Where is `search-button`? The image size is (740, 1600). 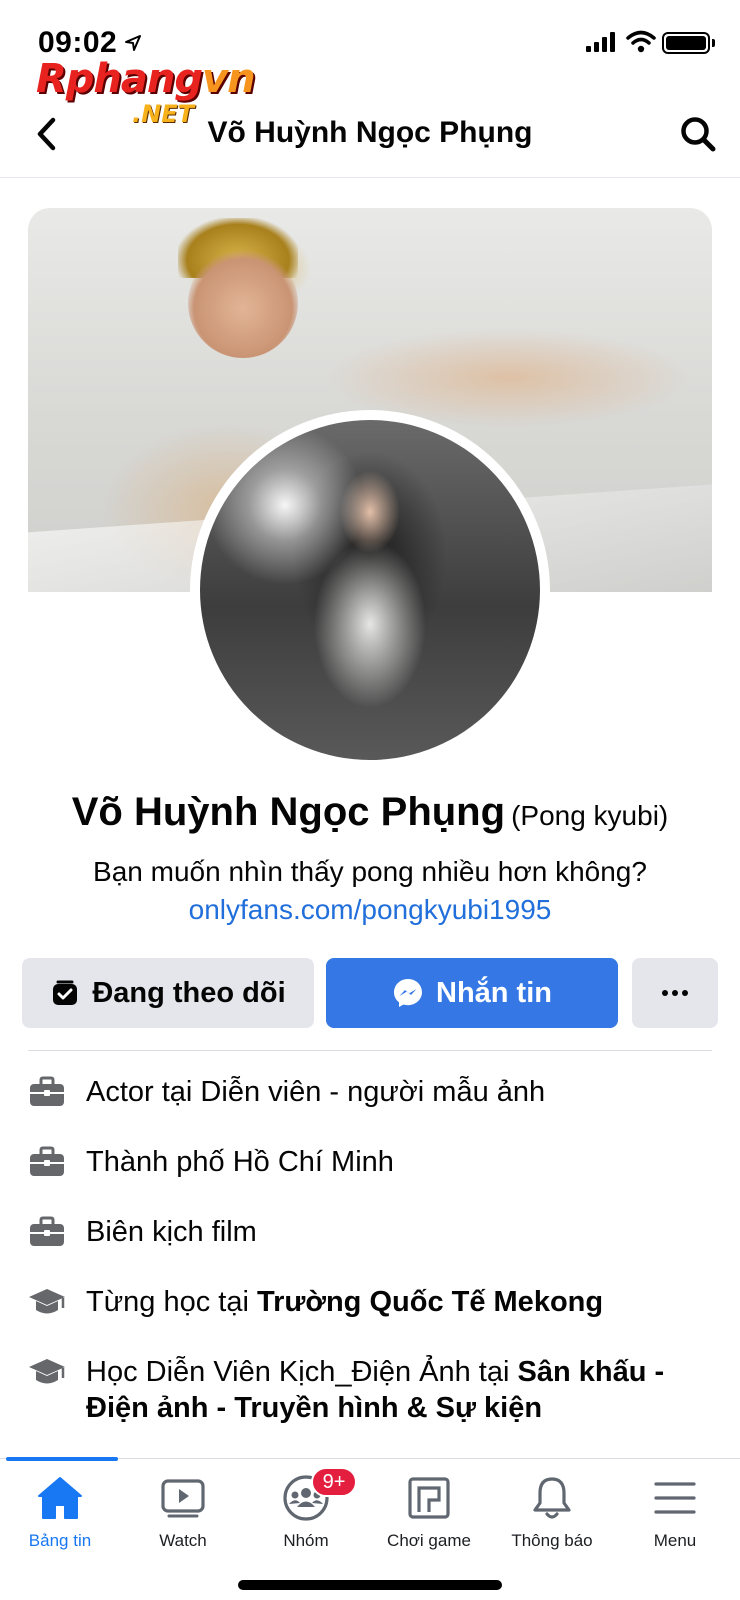 search-button is located at coordinates (698, 134).